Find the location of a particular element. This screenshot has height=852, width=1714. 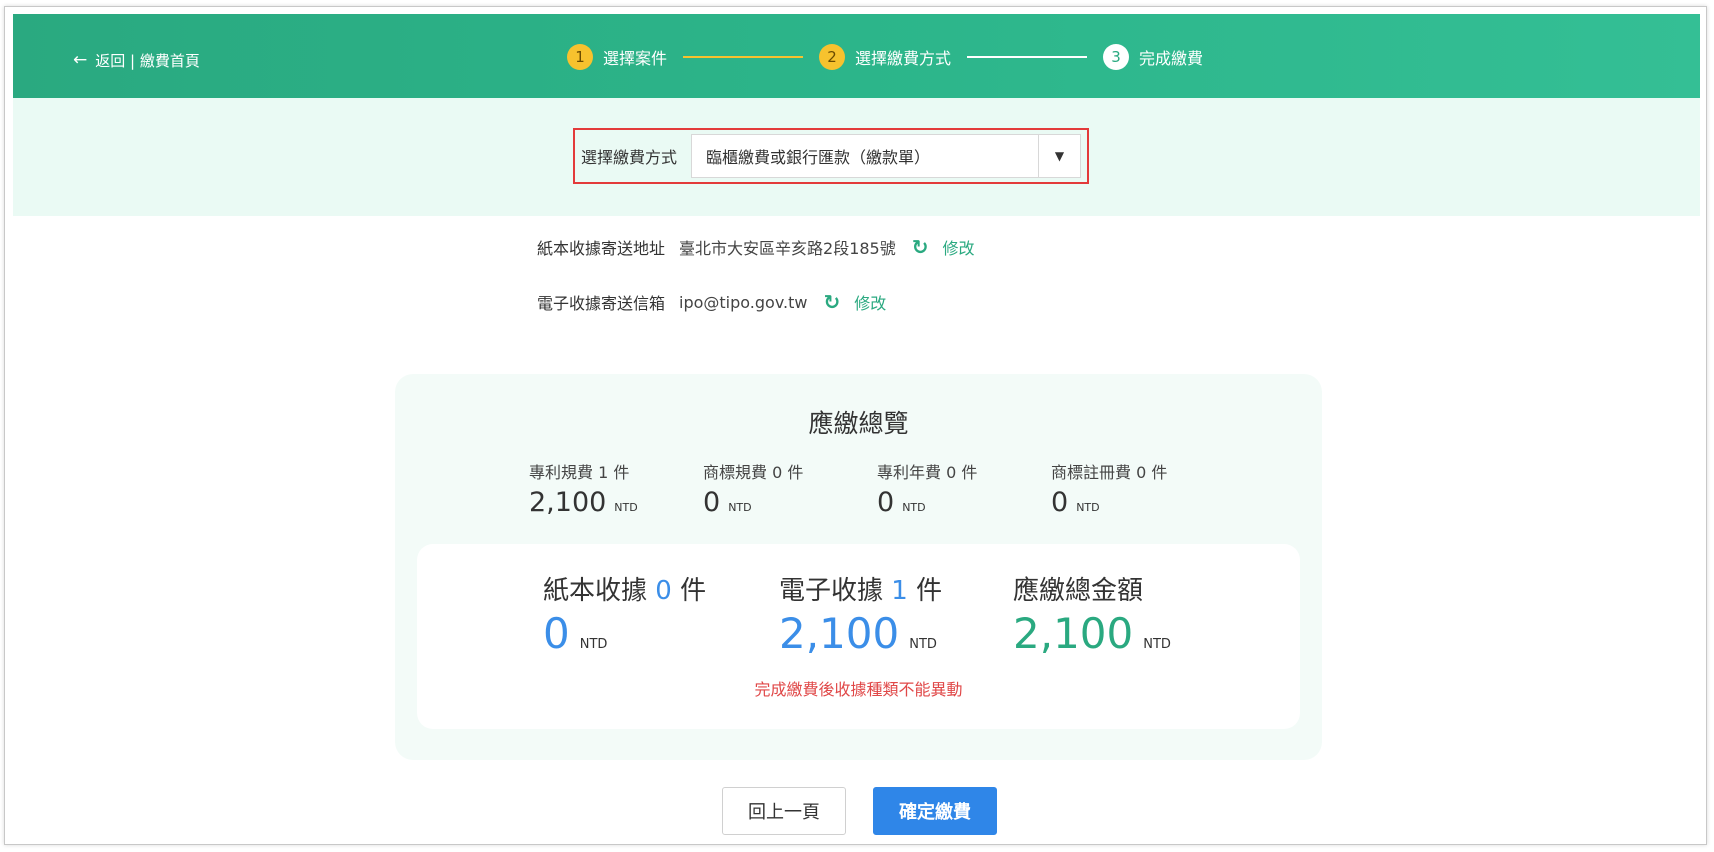

back-to-payment-home-link: ← 返回 | 繳費首頁 is located at coordinates (136, 60).